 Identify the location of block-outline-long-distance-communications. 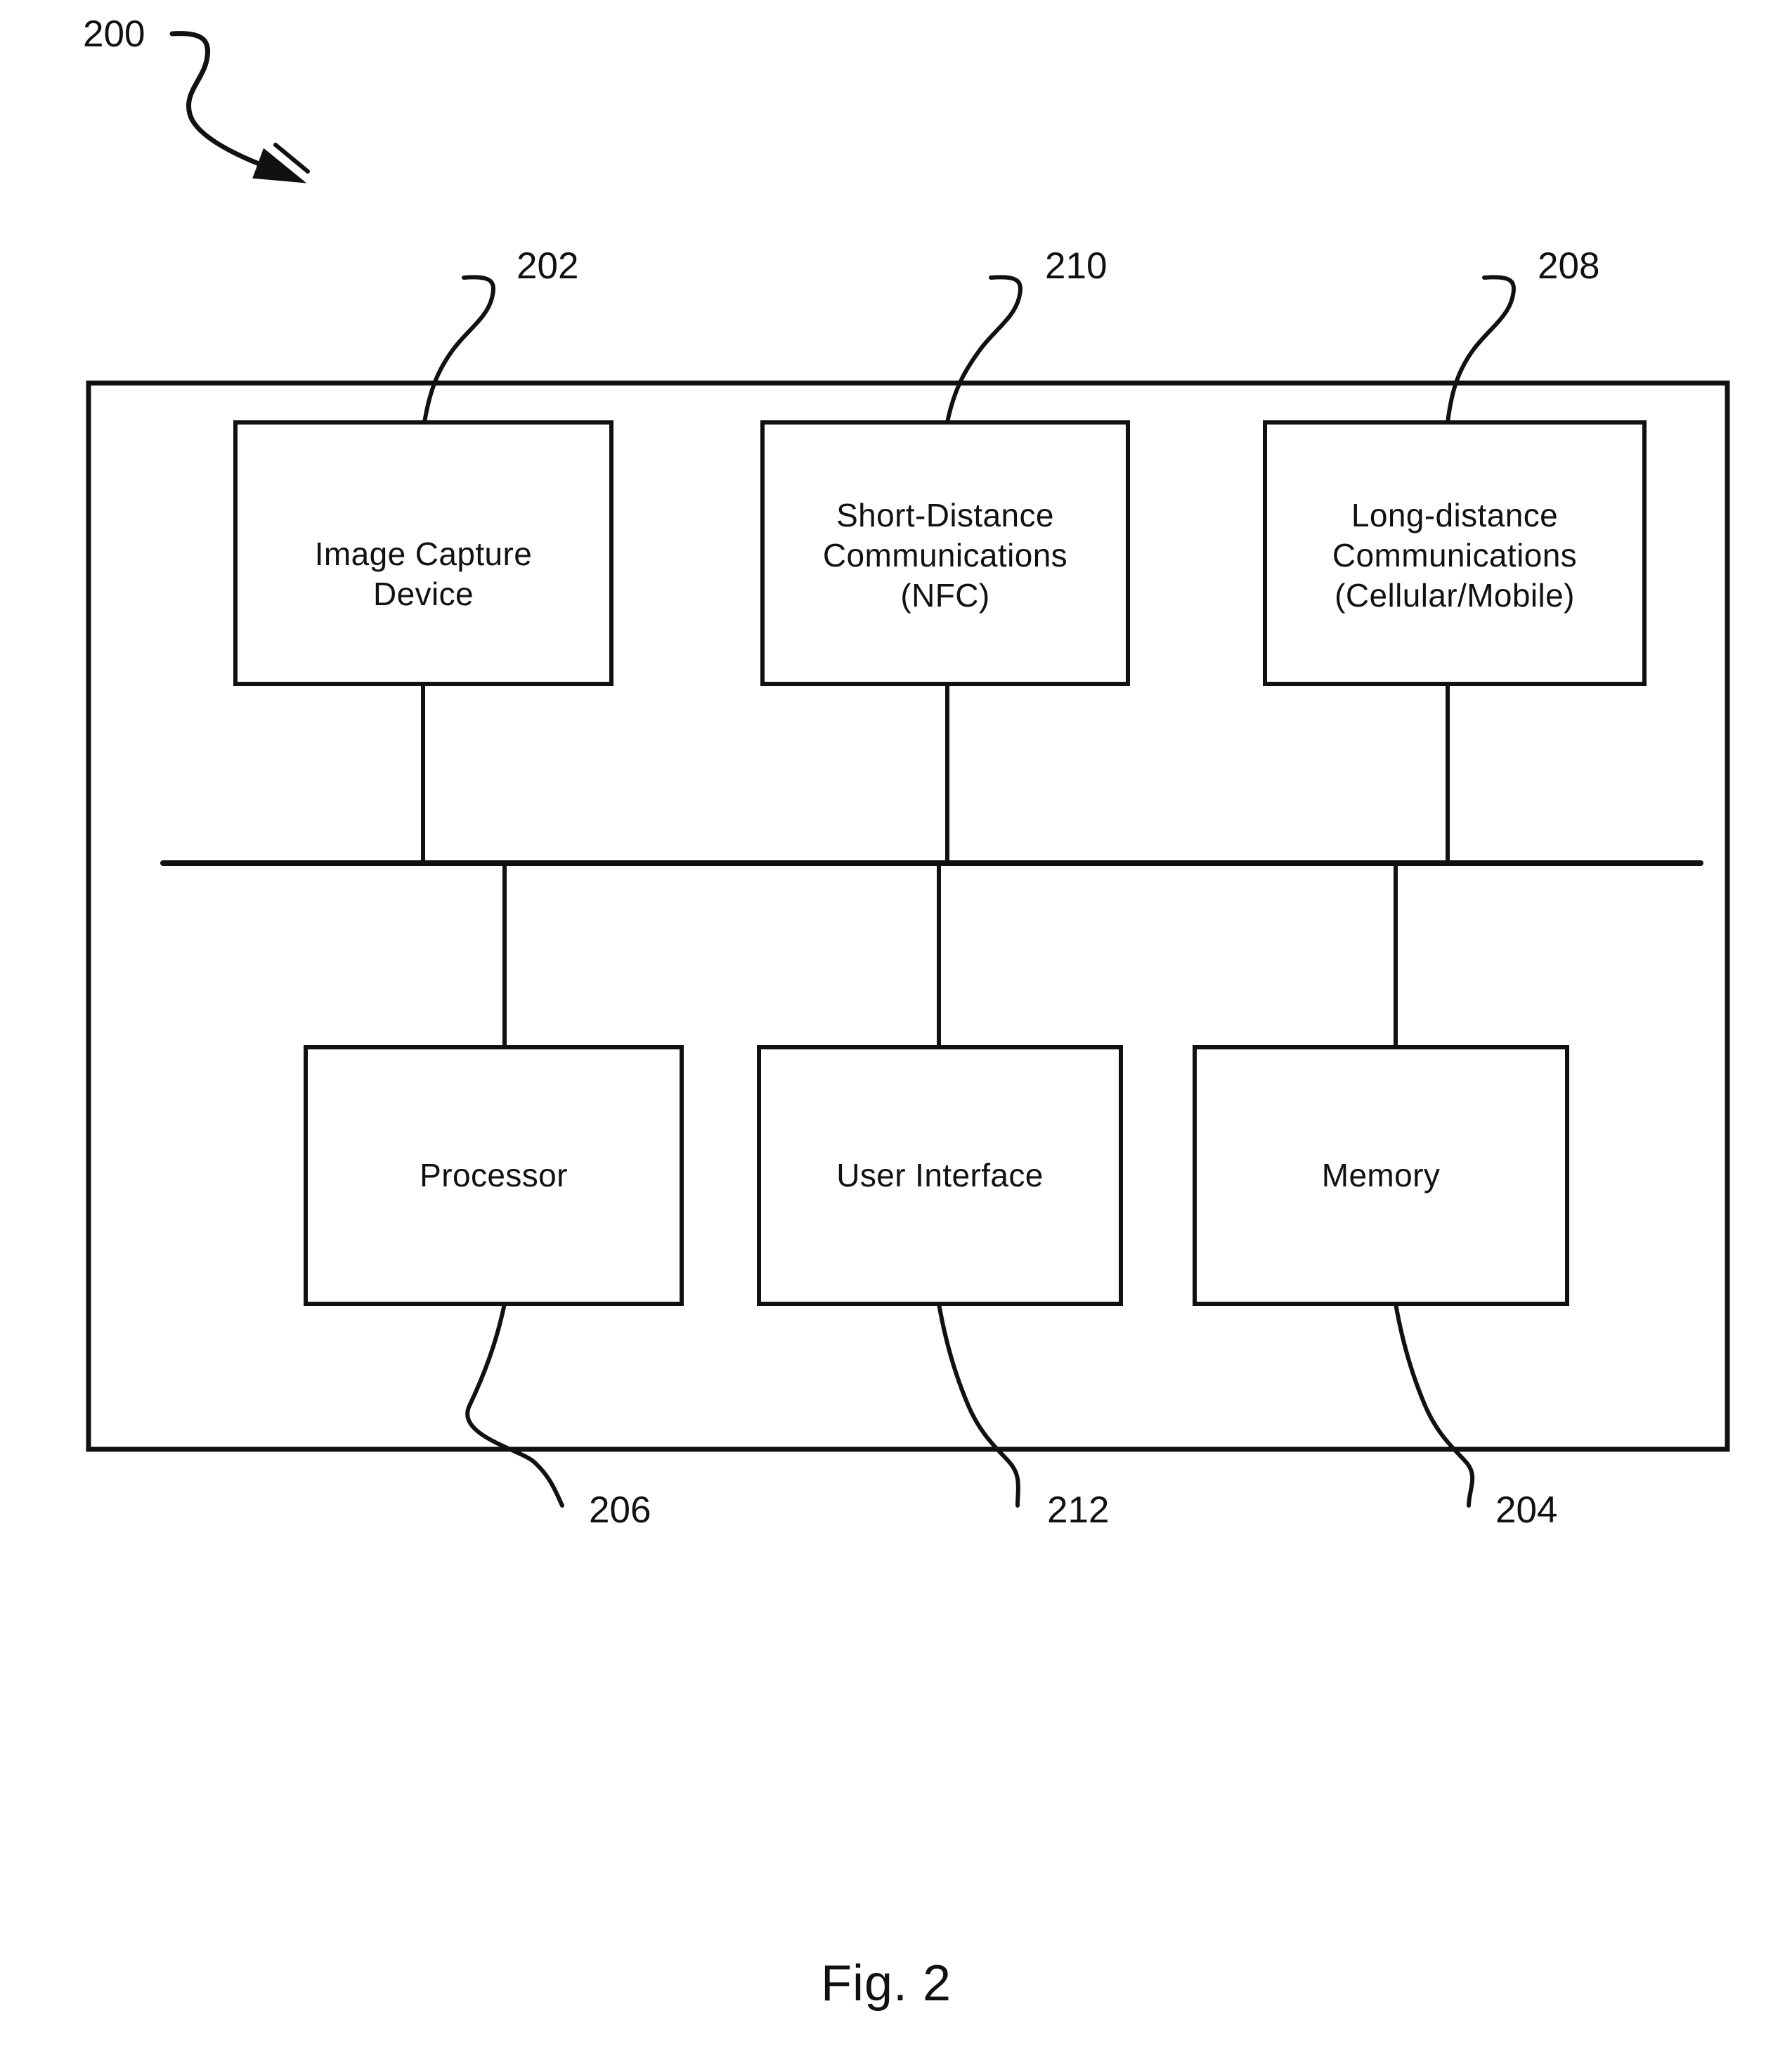
(1455, 553).